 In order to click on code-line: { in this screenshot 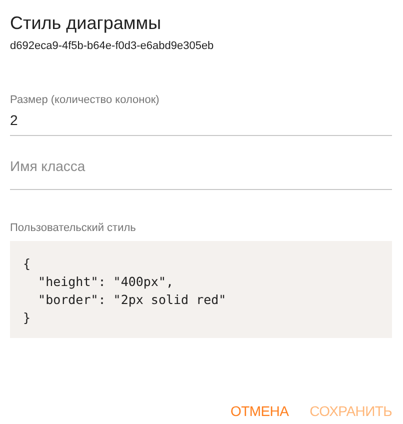, I will do `click(27, 264)`.